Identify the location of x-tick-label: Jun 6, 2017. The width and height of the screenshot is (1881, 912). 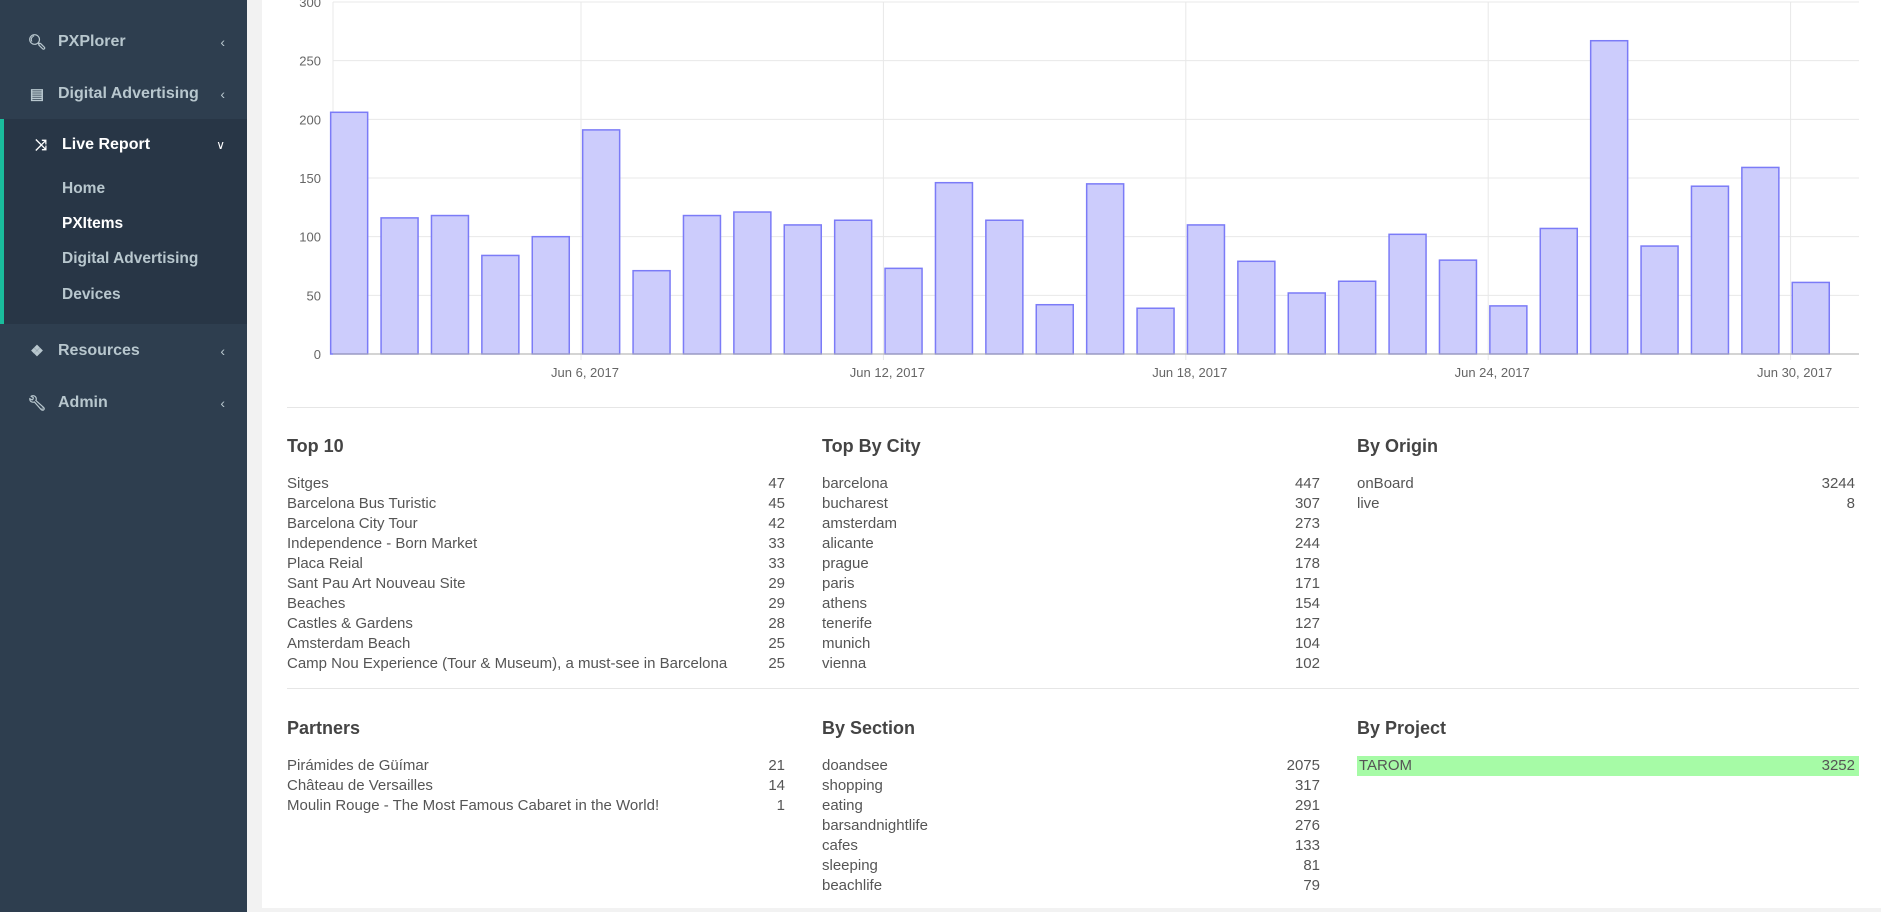
(585, 372).